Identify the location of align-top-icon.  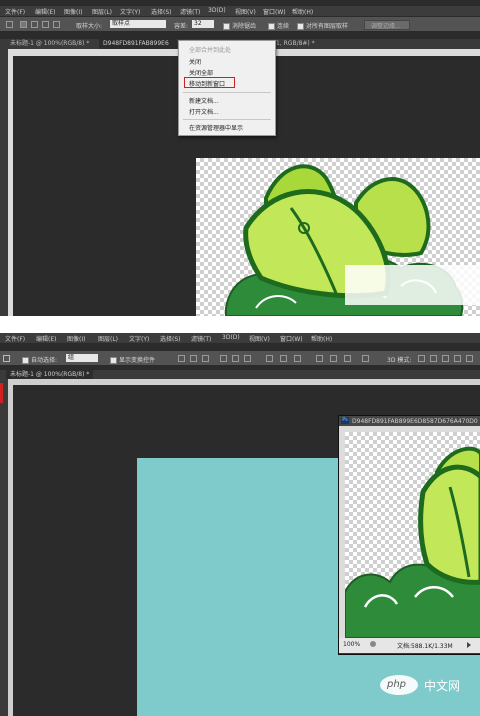
(181, 358).